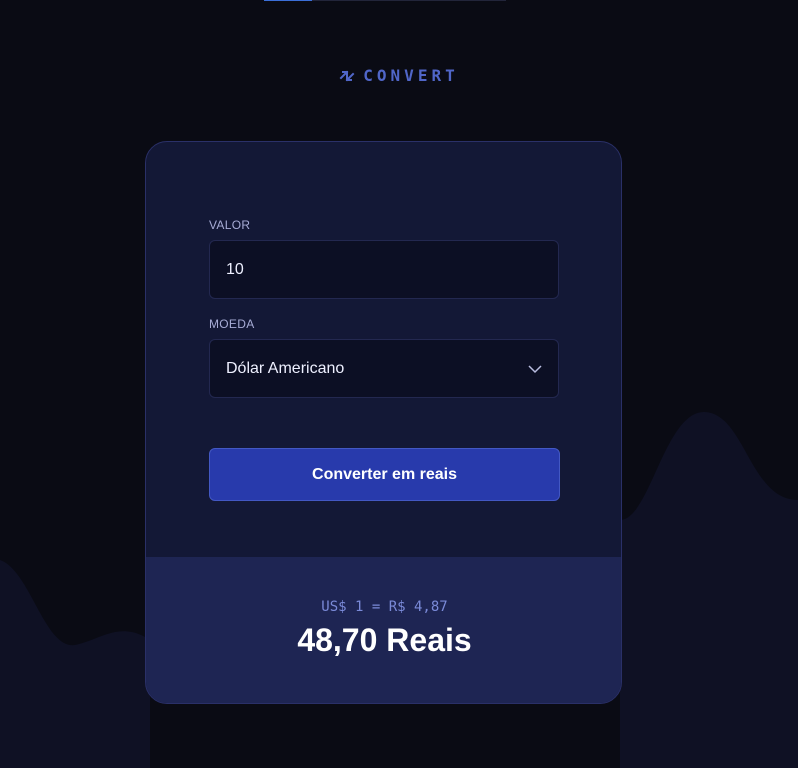  I want to click on amount-label: VALOR, so click(230, 225).